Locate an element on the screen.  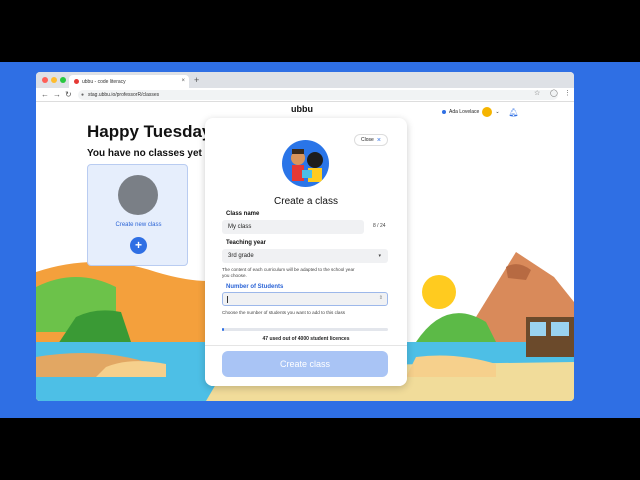
tab-close-icon: × is located at coordinates (183, 81).